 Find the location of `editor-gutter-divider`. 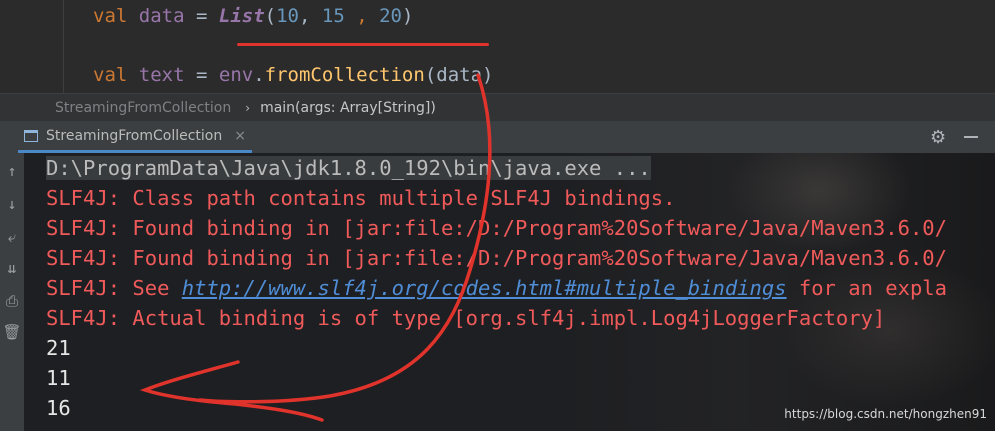

editor-gutter-divider is located at coordinates (63, 46).